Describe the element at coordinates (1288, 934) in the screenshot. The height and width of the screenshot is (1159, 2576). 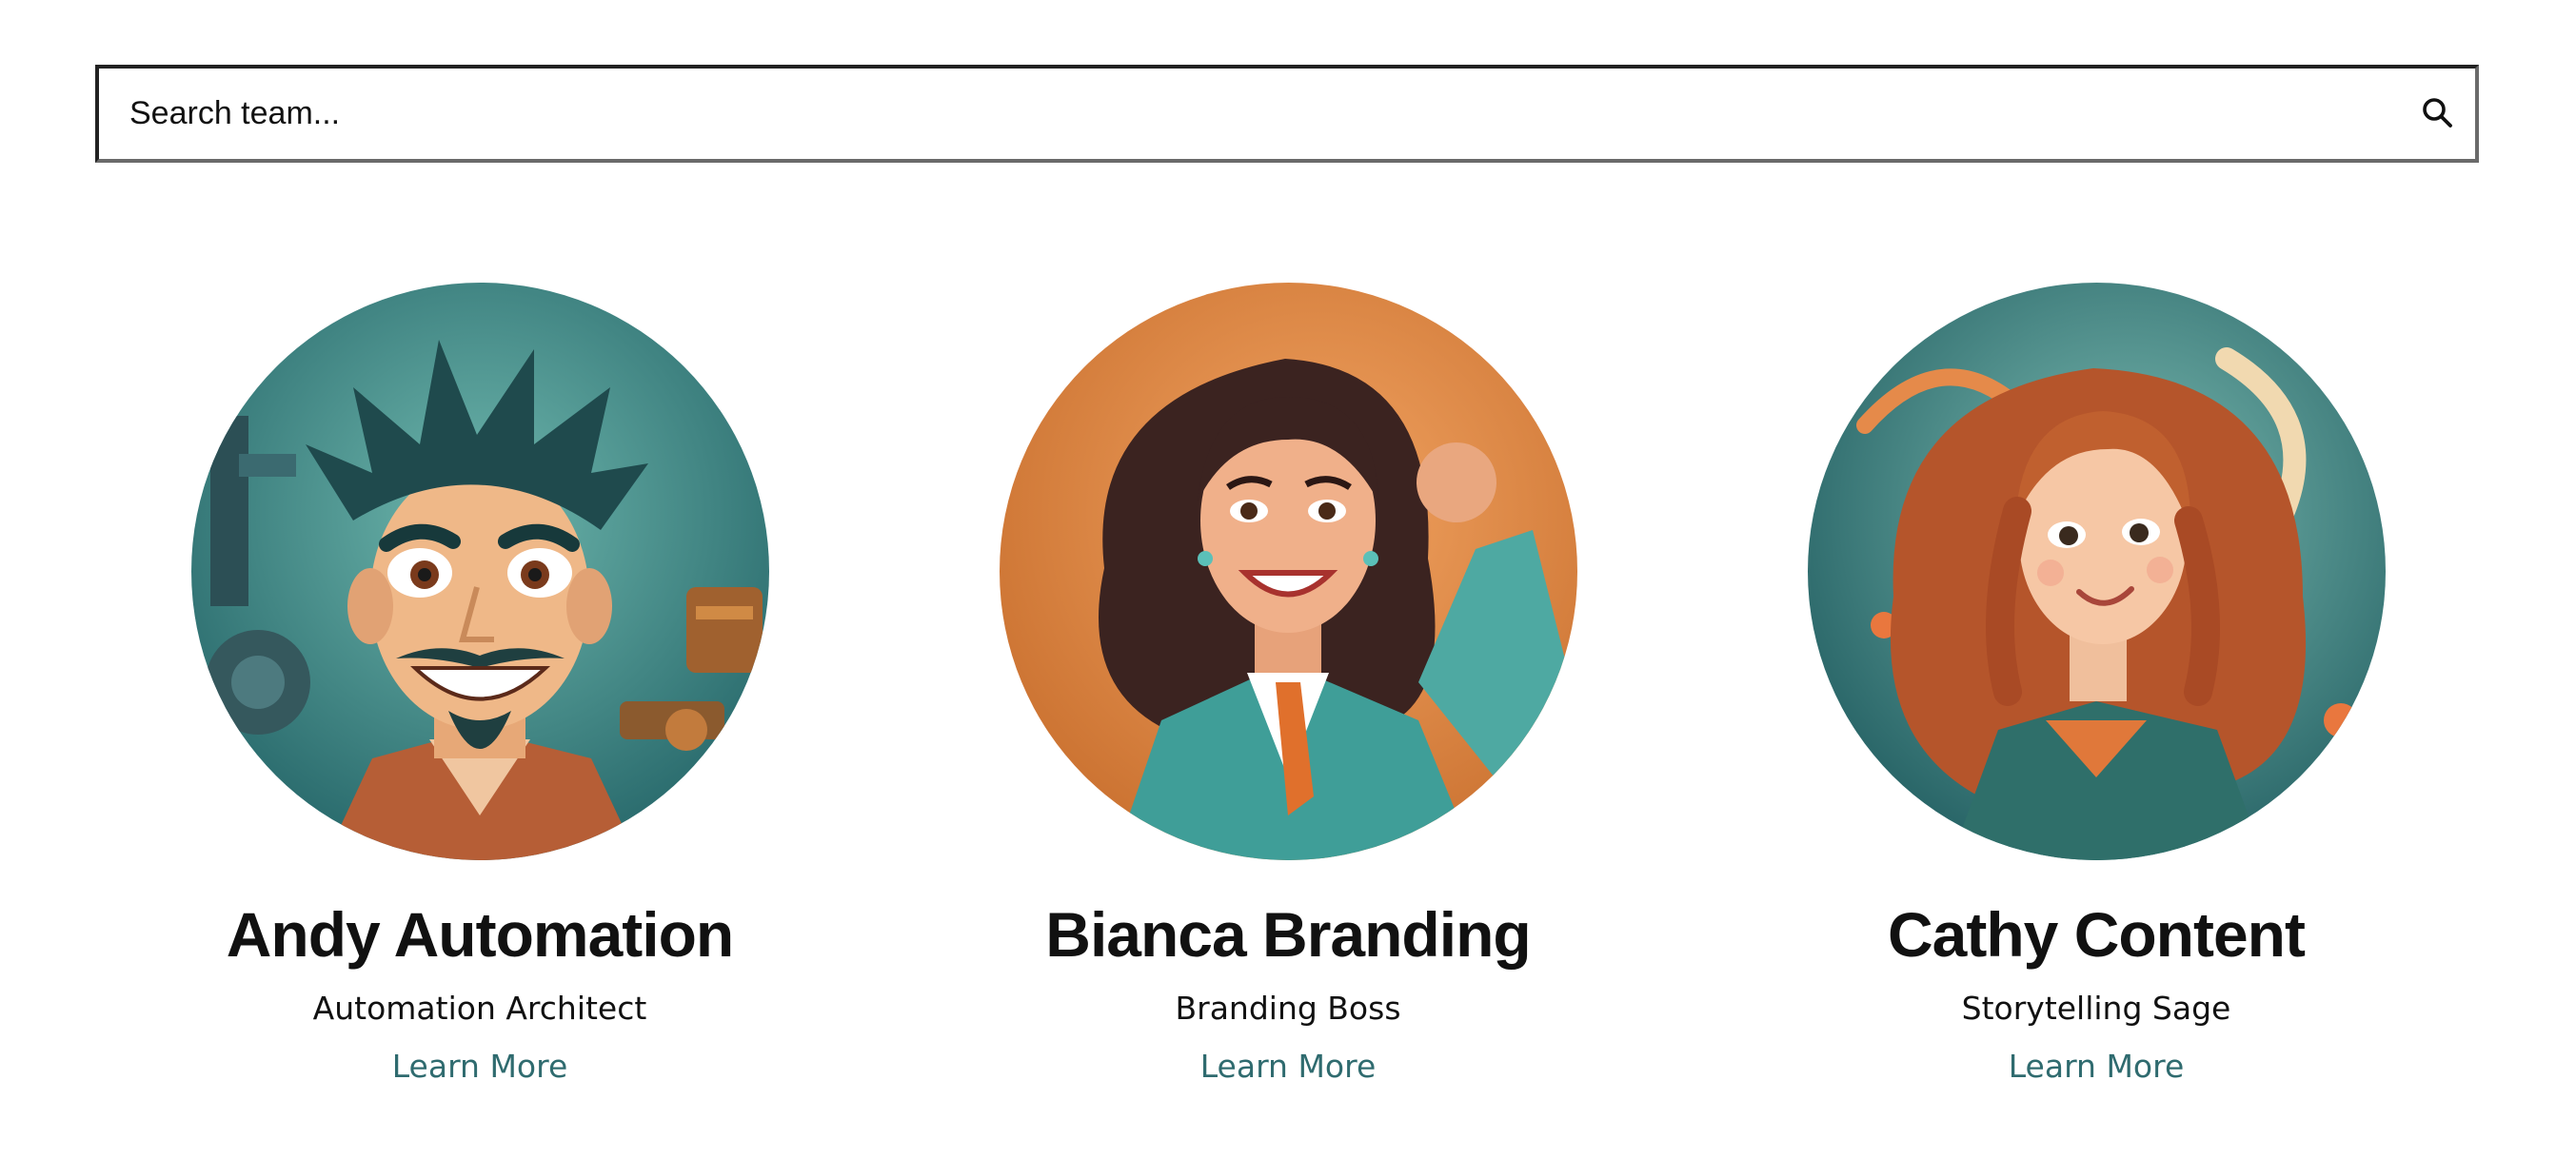
I see `member-name: Bianca Branding` at that location.